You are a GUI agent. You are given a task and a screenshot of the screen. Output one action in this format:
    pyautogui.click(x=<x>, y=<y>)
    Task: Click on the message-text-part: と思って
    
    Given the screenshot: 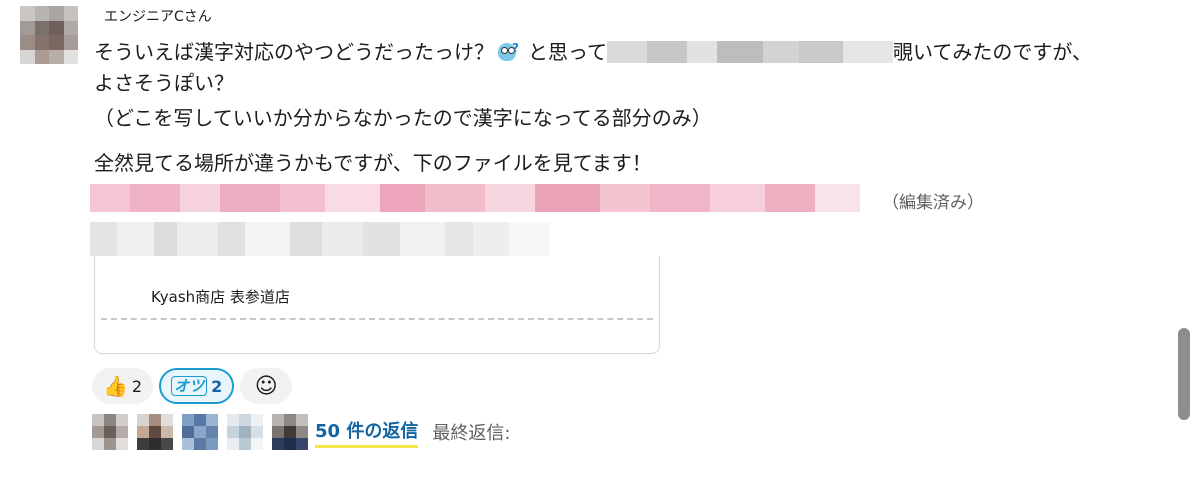 What is the action you would take?
    pyautogui.click(x=567, y=52)
    